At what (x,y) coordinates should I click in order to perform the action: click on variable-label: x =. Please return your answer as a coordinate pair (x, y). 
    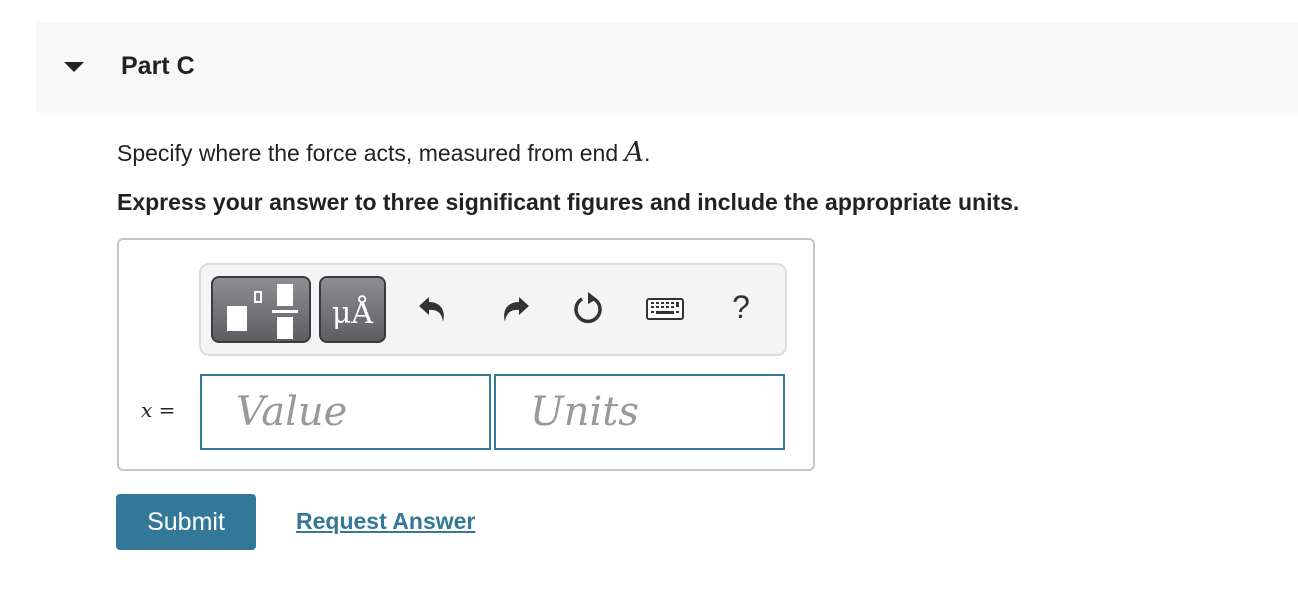
    Looking at the image, I should click on (158, 410).